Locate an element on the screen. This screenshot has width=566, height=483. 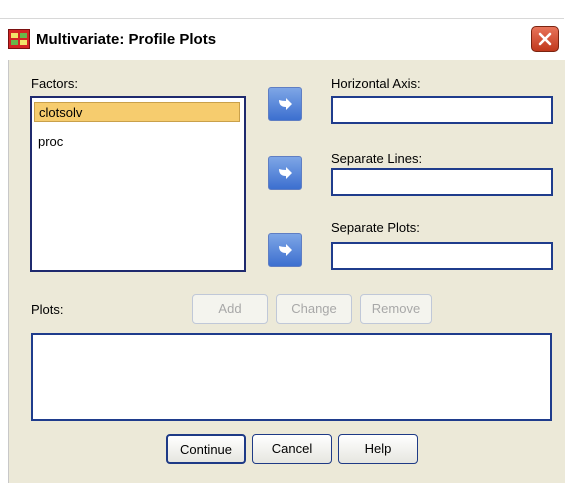
continue-button: Continue is located at coordinates (206, 449).